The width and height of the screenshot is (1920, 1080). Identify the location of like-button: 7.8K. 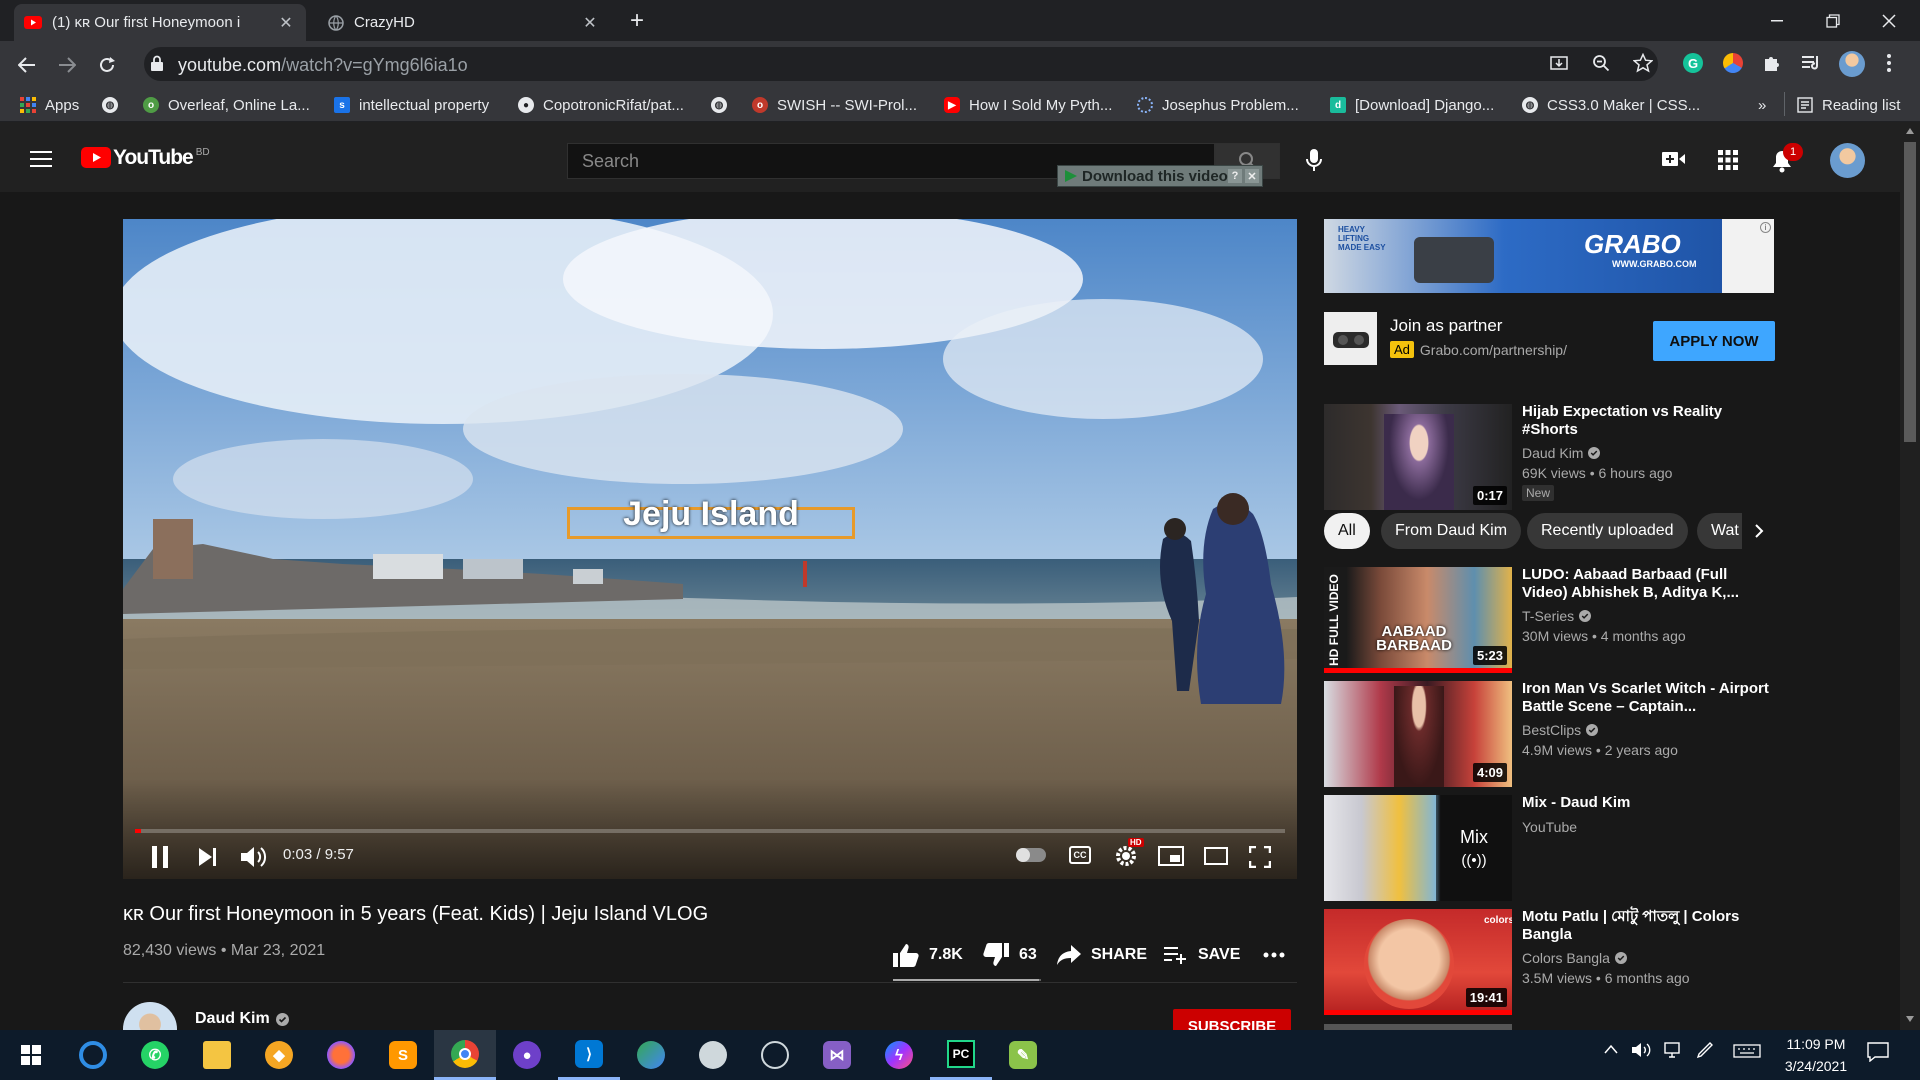
(928, 955).